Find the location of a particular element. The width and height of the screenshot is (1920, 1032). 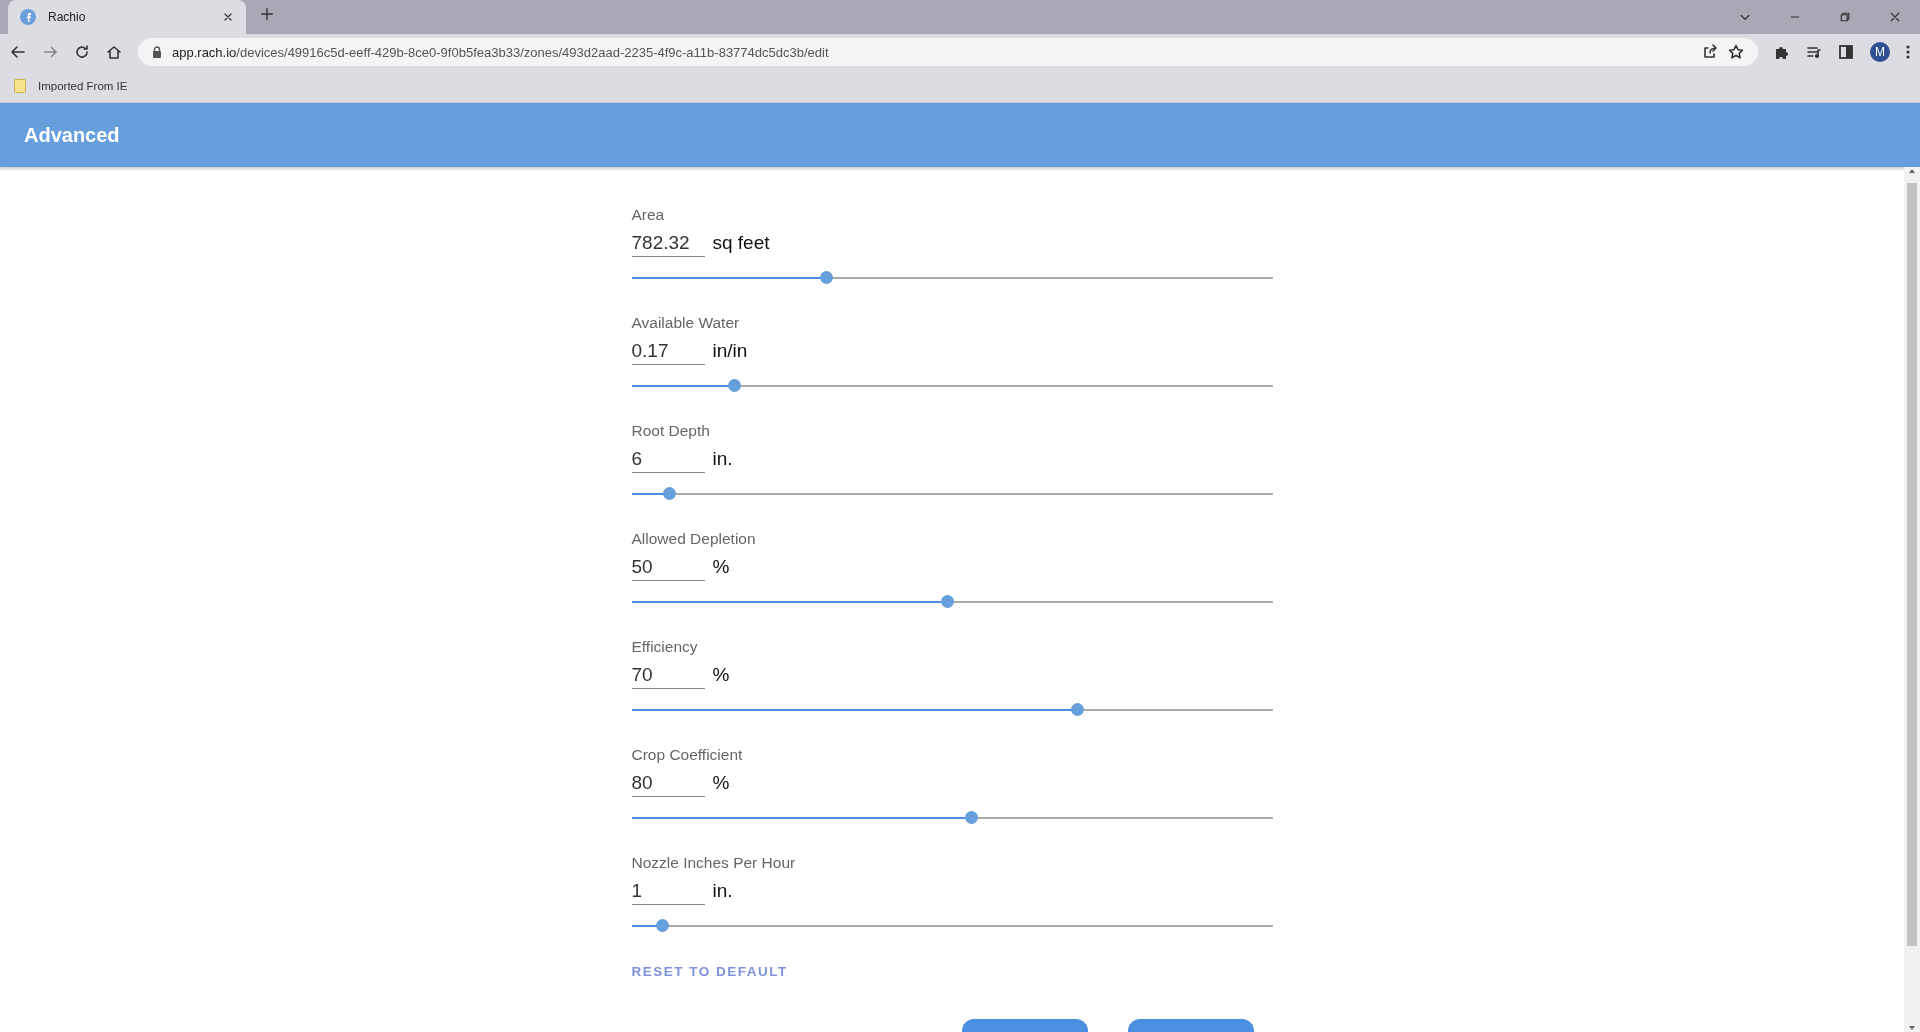

playlist-icon is located at coordinates (1814, 52).